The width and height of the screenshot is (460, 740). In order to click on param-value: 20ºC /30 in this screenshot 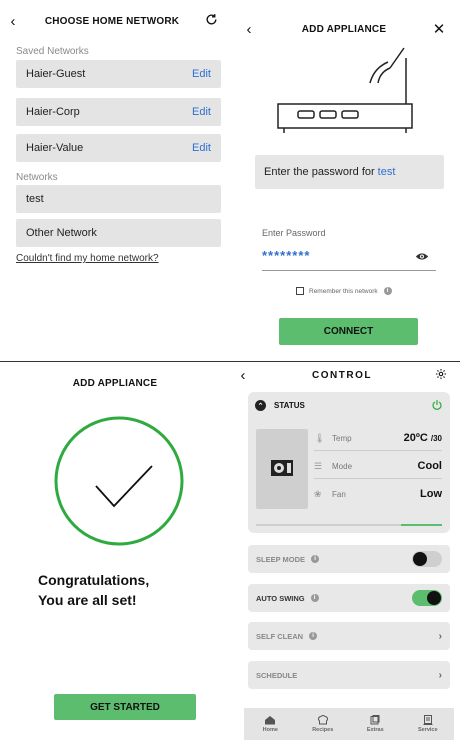, I will do `click(423, 438)`.